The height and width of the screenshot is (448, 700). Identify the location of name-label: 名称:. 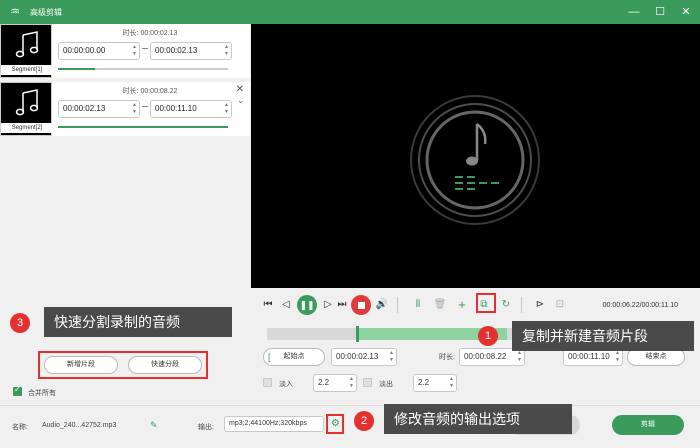
(20, 427).